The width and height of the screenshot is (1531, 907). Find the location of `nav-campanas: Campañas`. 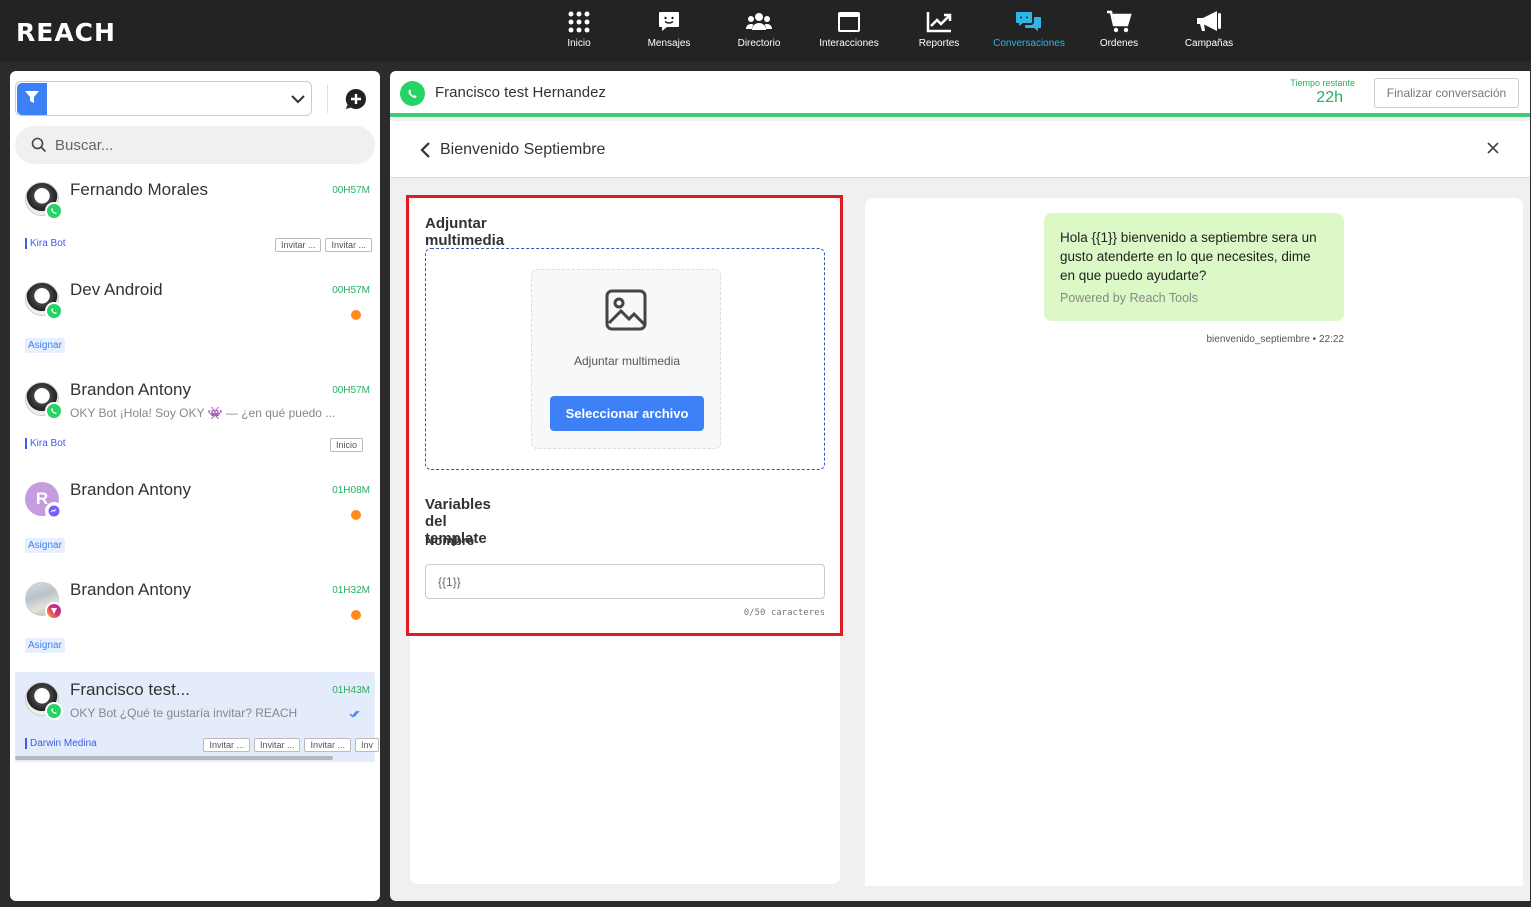

nav-campanas: Campañas is located at coordinates (1209, 31).